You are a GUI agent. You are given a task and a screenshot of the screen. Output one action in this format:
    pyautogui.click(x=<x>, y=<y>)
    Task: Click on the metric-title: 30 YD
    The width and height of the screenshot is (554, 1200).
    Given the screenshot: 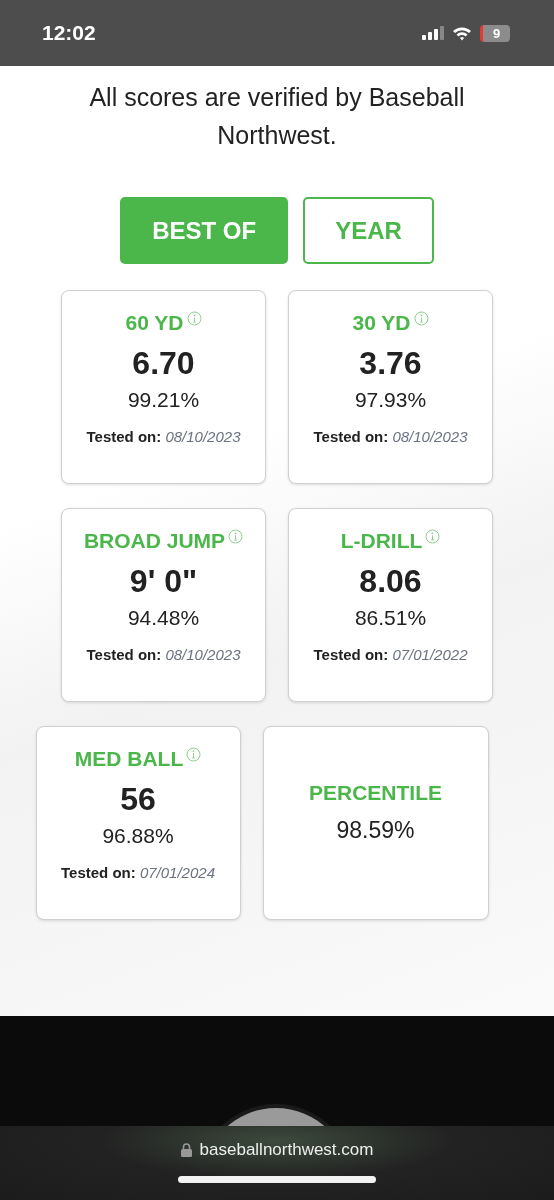 What is the action you would take?
    pyautogui.click(x=381, y=323)
    